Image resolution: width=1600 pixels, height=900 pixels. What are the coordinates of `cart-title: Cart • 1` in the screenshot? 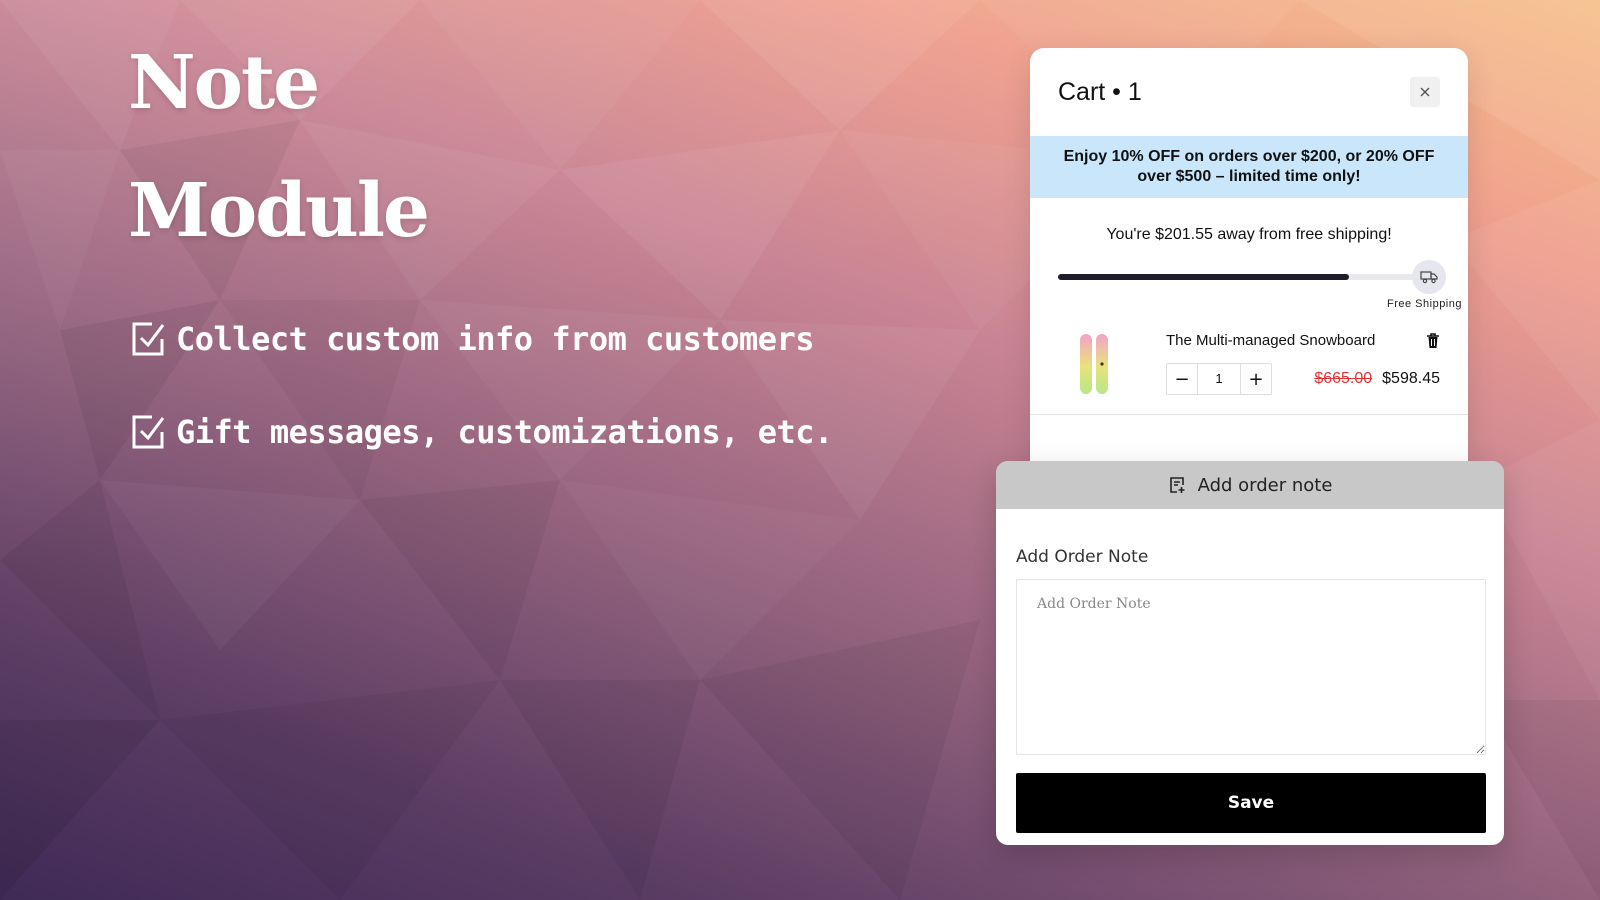 It's located at (1100, 91).